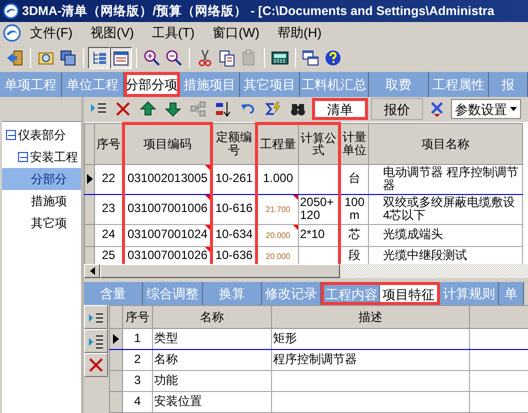 Image resolution: width=528 pixels, height=413 pixels. Describe the element at coordinates (486, 109) in the screenshot. I see `settings-dropdown: 参数设置` at that location.